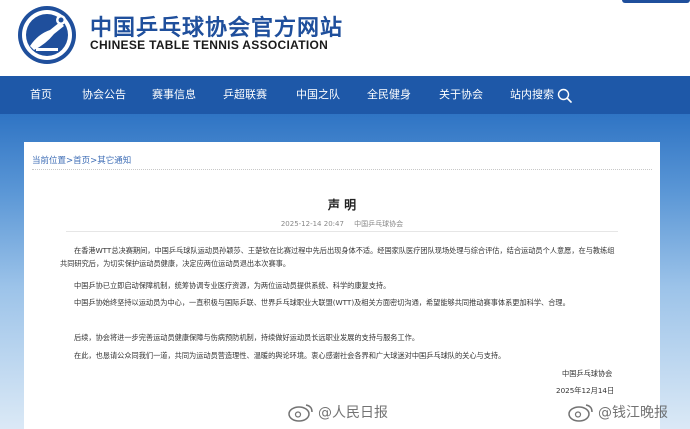 This screenshot has width=690, height=429. I want to click on nav-item-fitness: 全民健身, so click(389, 95).